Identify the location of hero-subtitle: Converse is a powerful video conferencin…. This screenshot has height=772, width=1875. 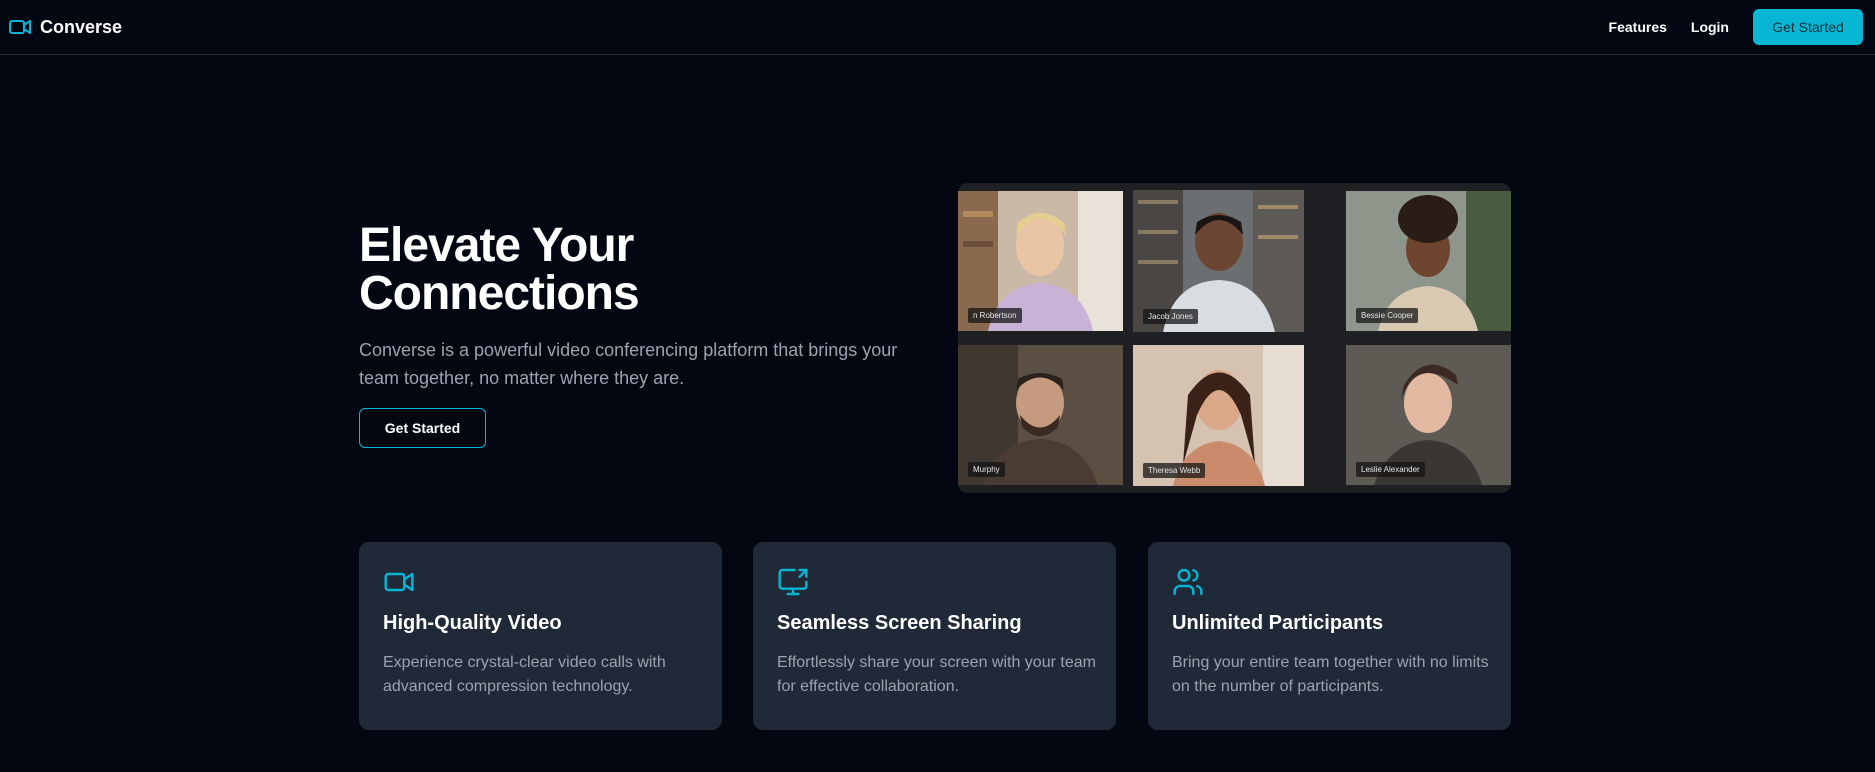
(628, 364).